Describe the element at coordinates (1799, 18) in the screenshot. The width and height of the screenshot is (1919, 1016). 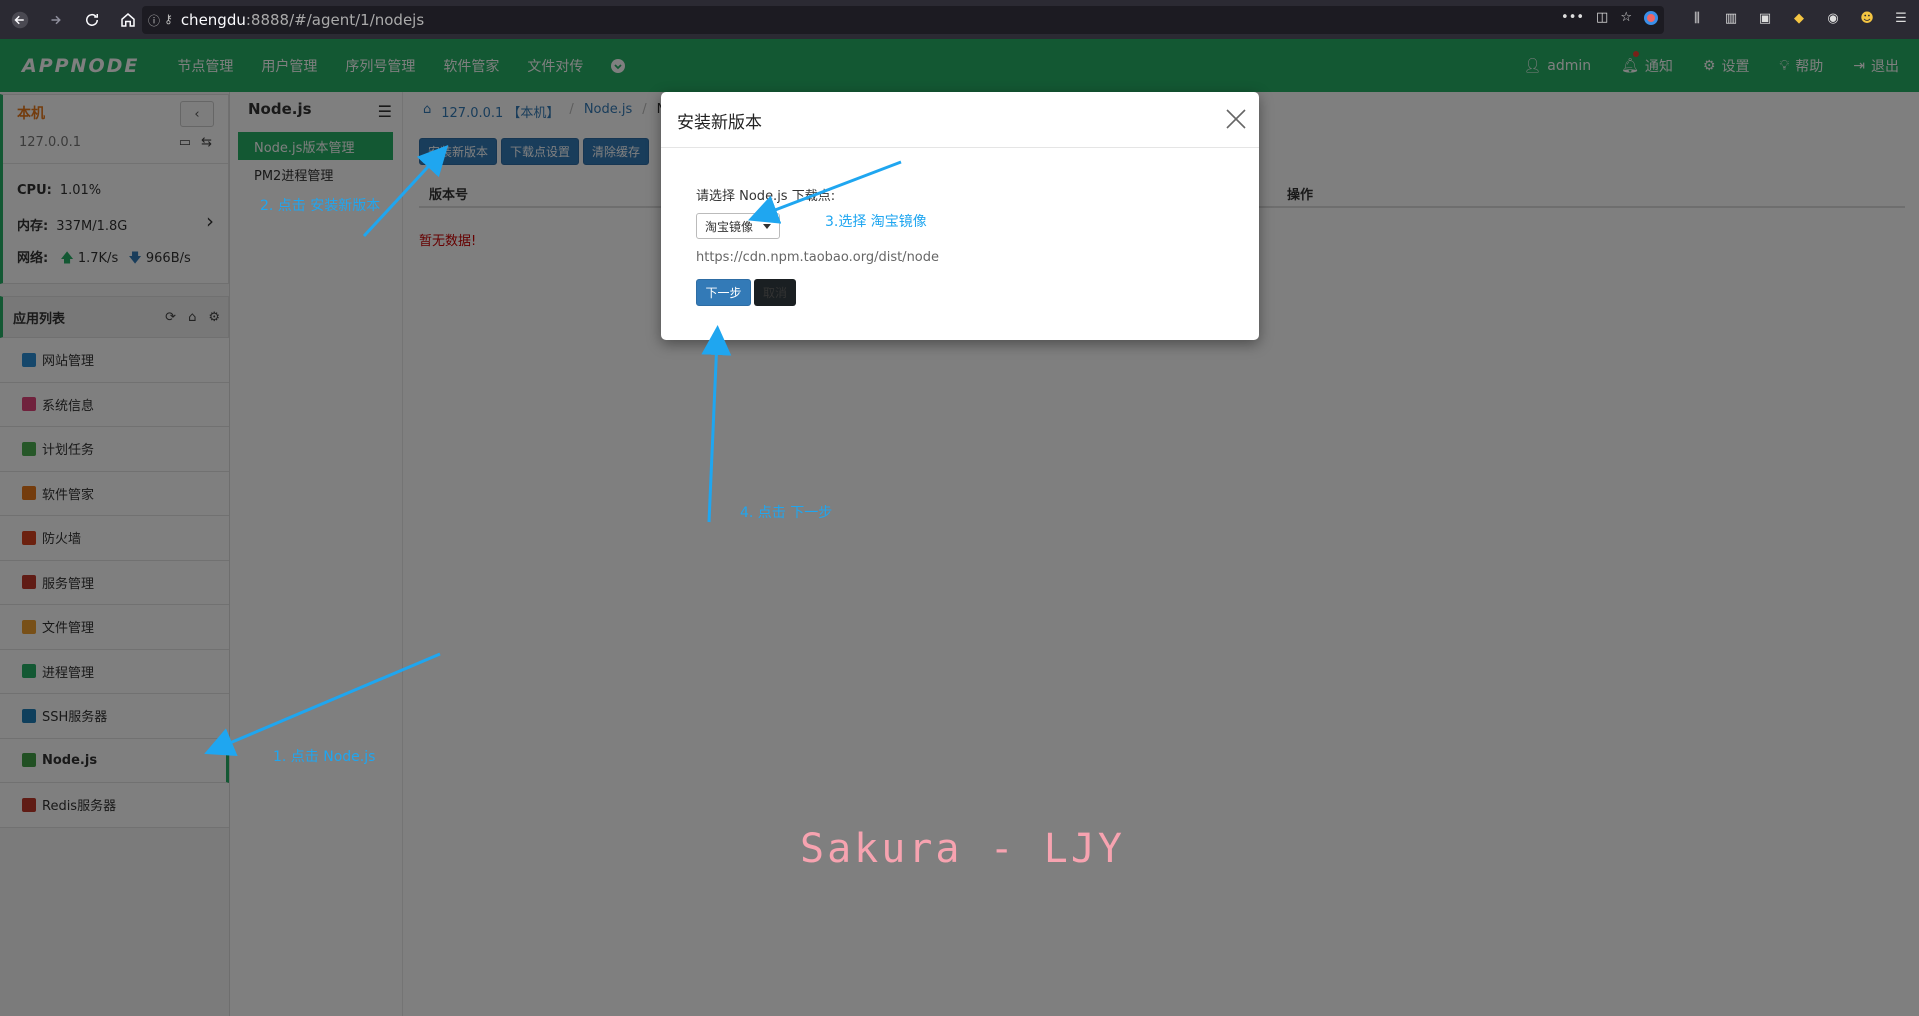
I see `extension-color-icon: ◆` at that location.